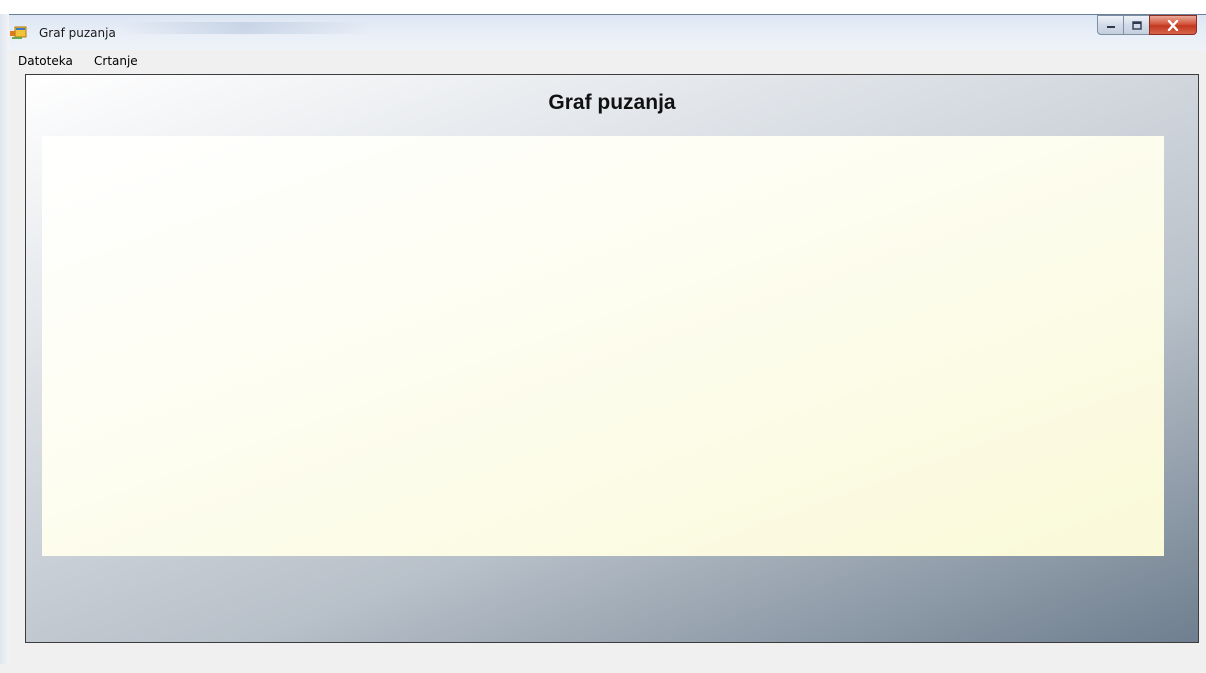 The height and width of the screenshot is (673, 1206). What do you see at coordinates (77, 33) in the screenshot?
I see `window-title: Graf puzanja` at bounding box center [77, 33].